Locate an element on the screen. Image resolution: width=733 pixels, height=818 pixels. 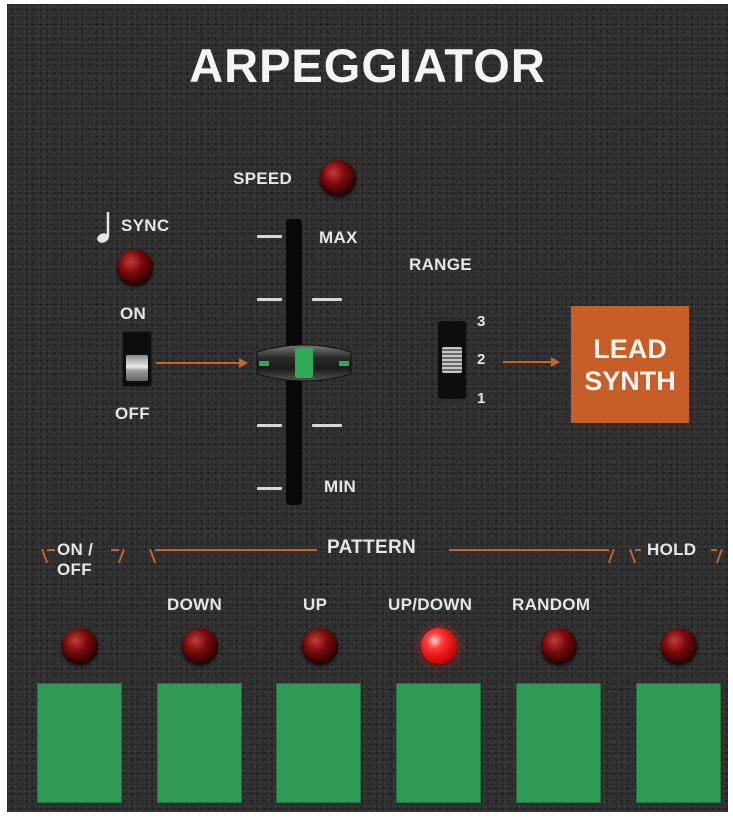
hold-label: HOLD is located at coordinates (672, 549).